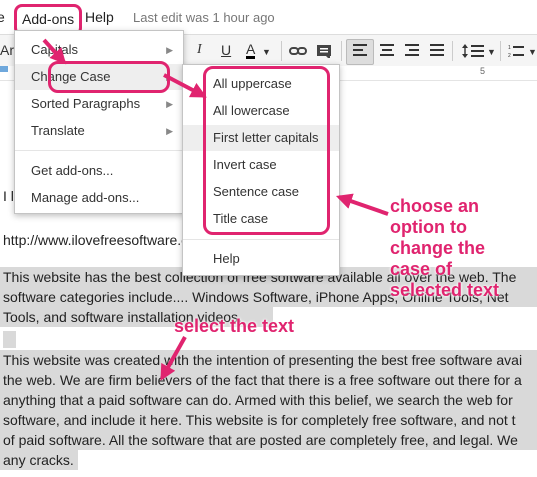 This screenshot has width=537, height=477. I want to click on annotation-line: selected text, so click(445, 290).